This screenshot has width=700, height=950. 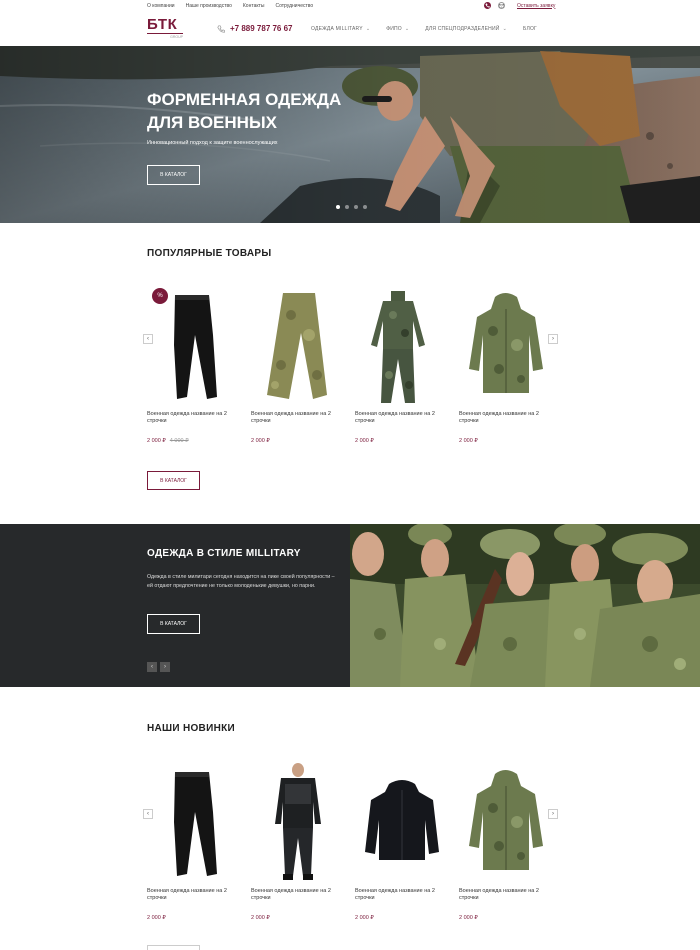 I want to click on nav-fipo: ФИПО ⌄, so click(x=397, y=29).